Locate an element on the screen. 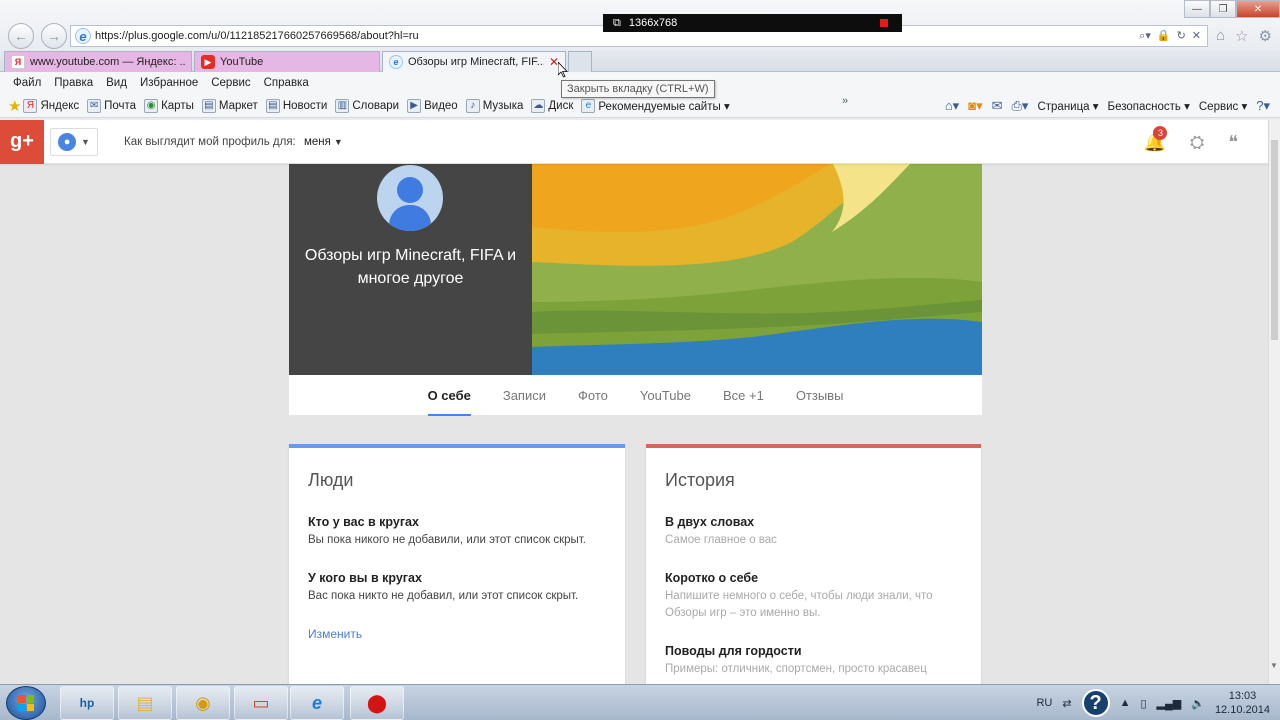  taskbar-media-player: ◉ is located at coordinates (203, 703).